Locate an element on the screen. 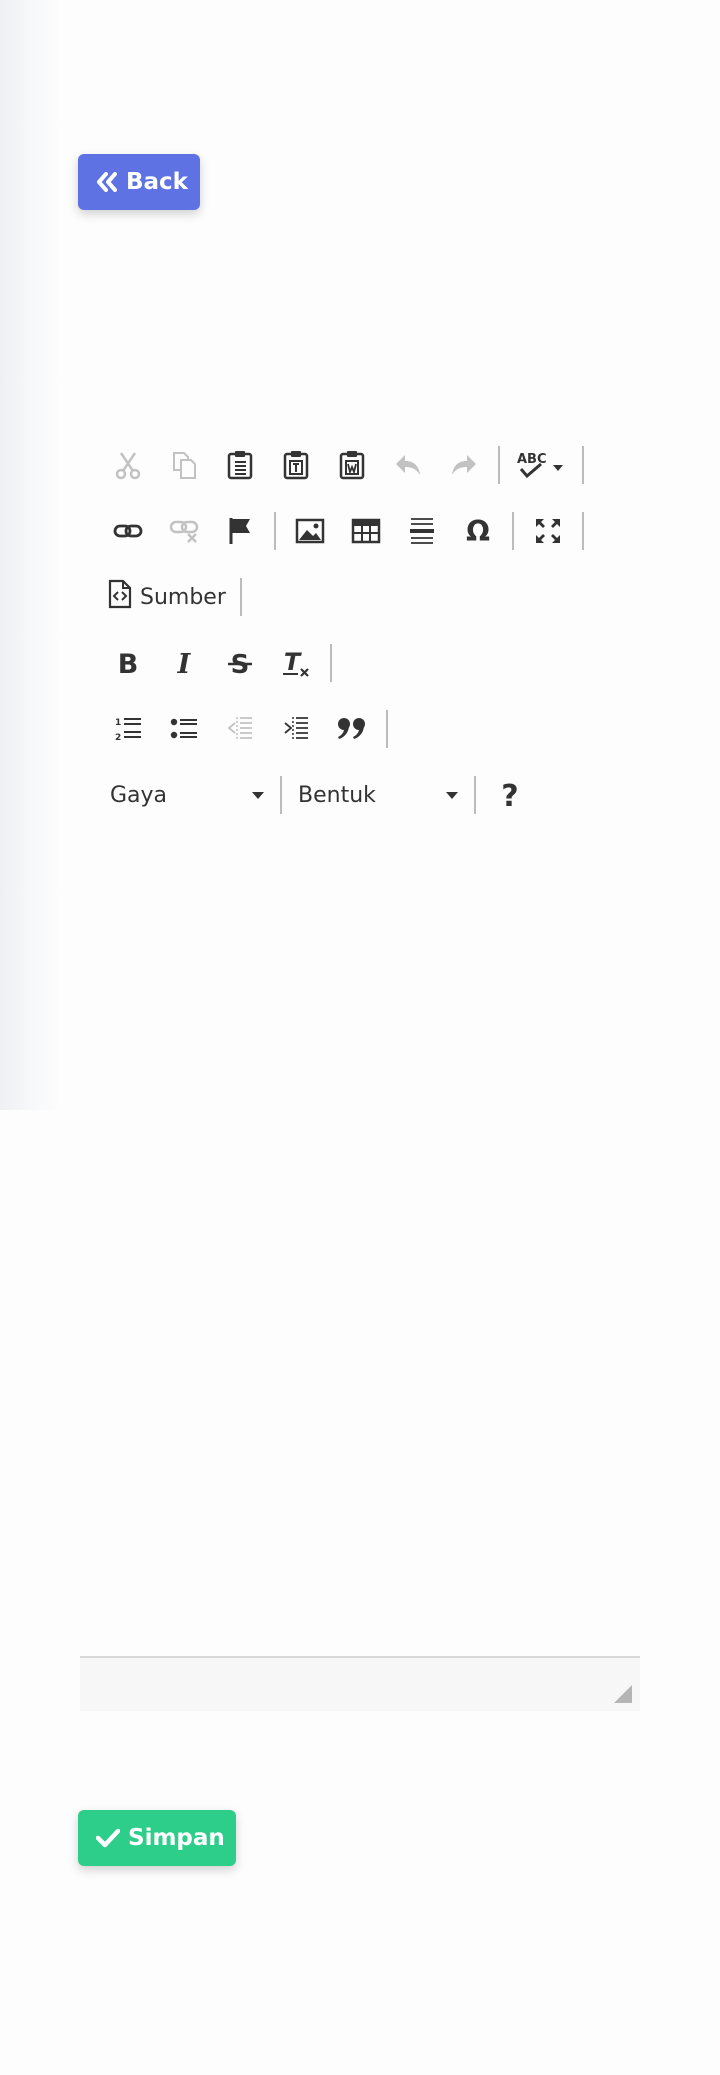 The width and height of the screenshot is (720, 2075). save-button: Simpan is located at coordinates (157, 1838).